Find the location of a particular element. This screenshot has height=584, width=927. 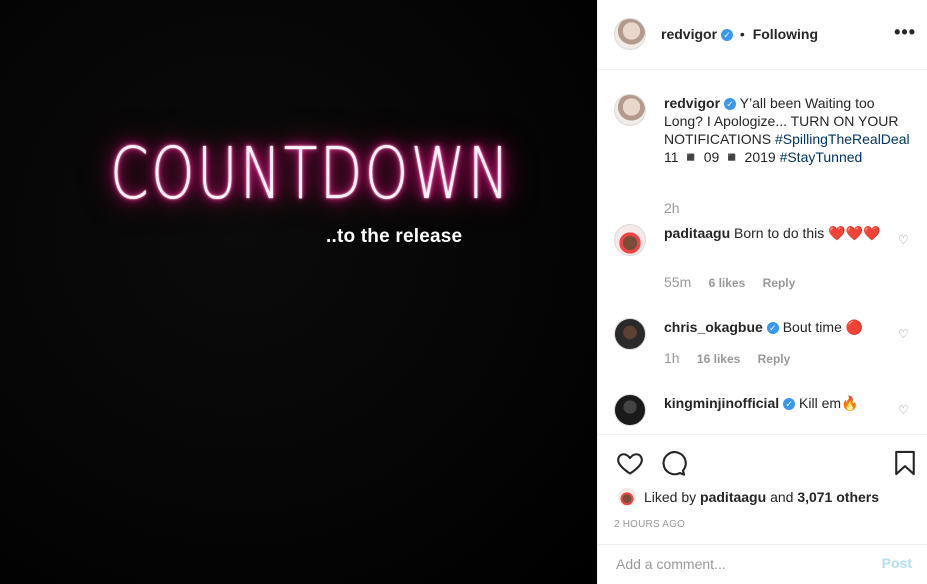

comment-meta: 55m 6 likes Reply is located at coordinates (736, 282).